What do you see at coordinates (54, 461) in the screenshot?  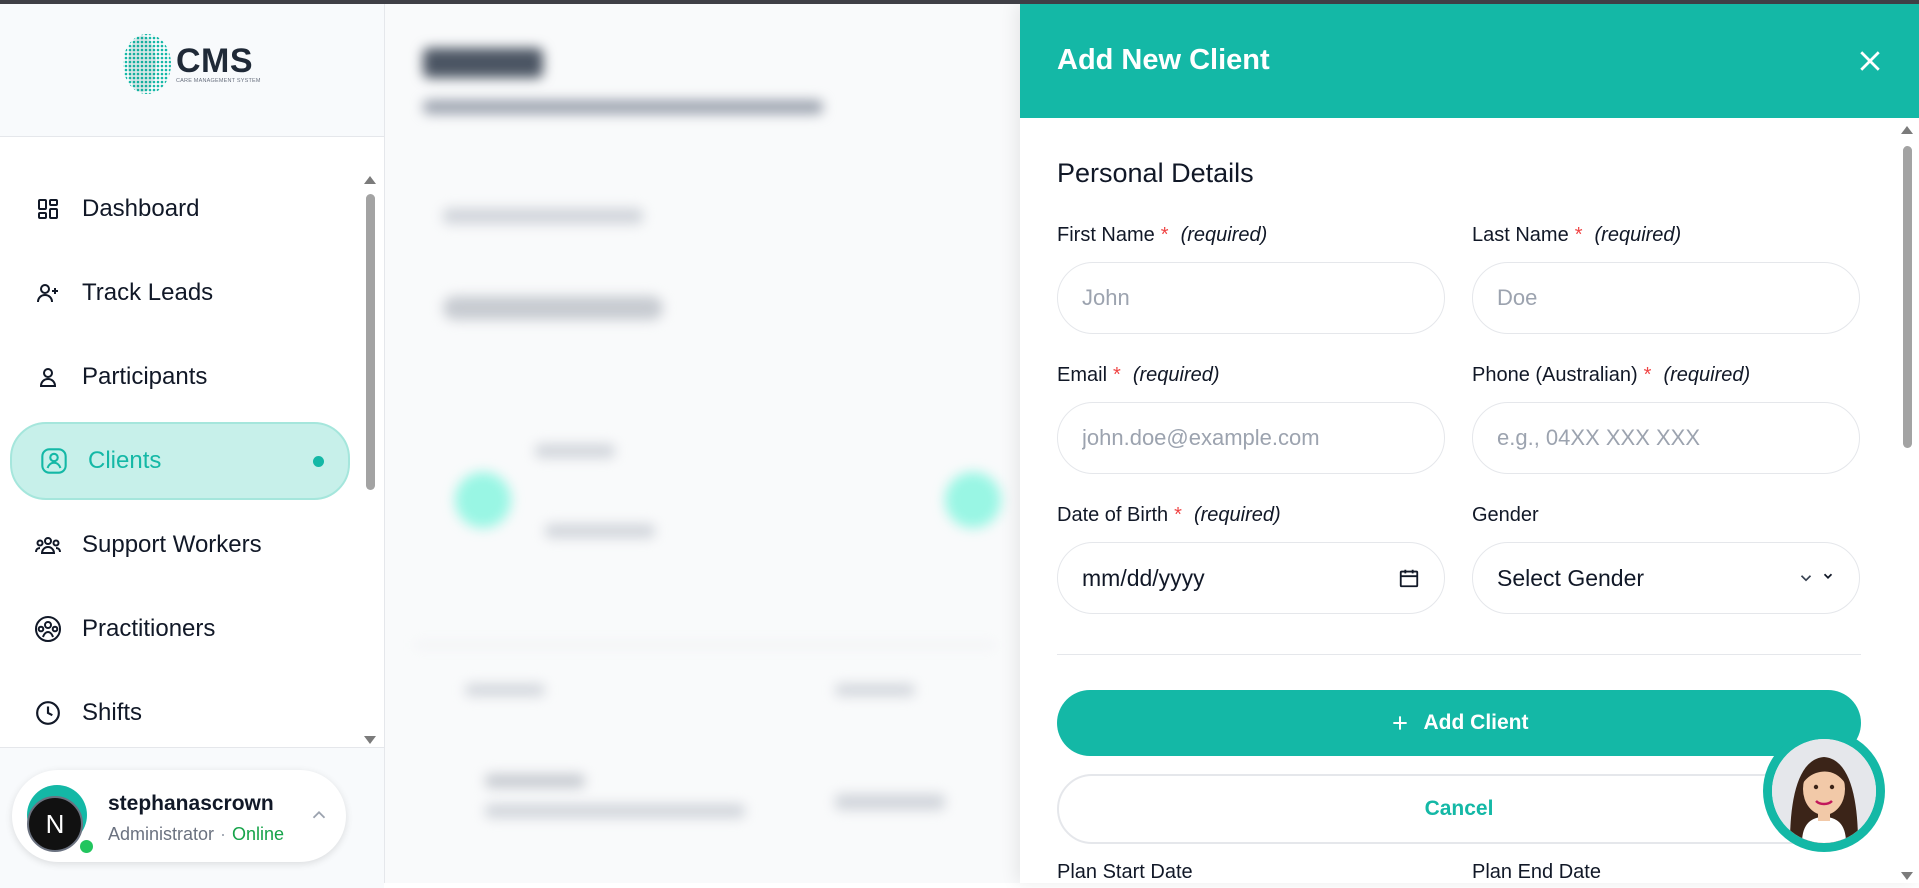 I see `clients-icon` at bounding box center [54, 461].